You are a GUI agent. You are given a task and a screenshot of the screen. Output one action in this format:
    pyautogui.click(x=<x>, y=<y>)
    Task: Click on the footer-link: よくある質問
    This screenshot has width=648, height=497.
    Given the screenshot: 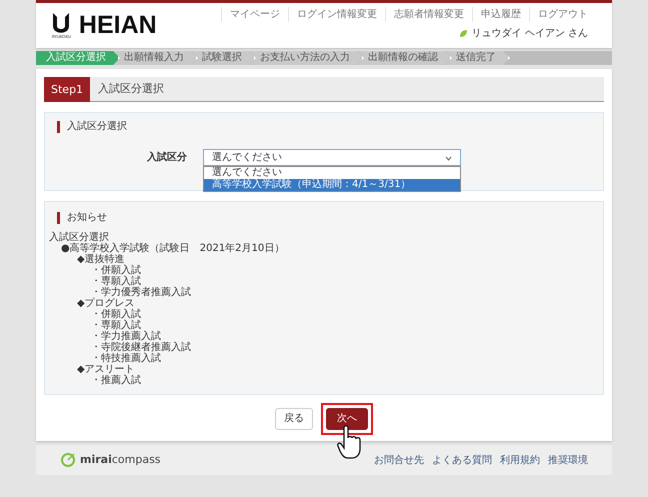 What is the action you would take?
    pyautogui.click(x=462, y=460)
    